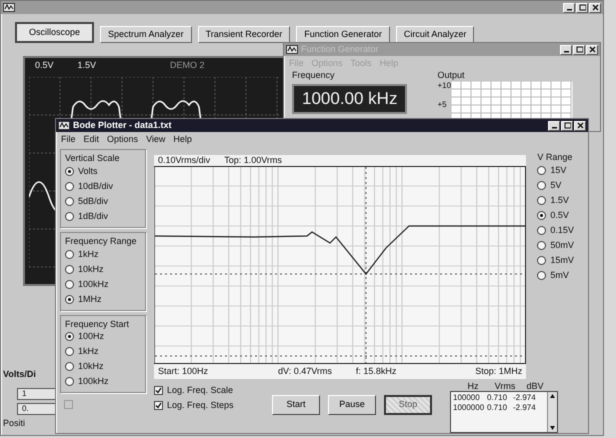 Image resolution: width=616 pixels, height=438 pixels. I want to click on axis-label: +10, so click(444, 85).